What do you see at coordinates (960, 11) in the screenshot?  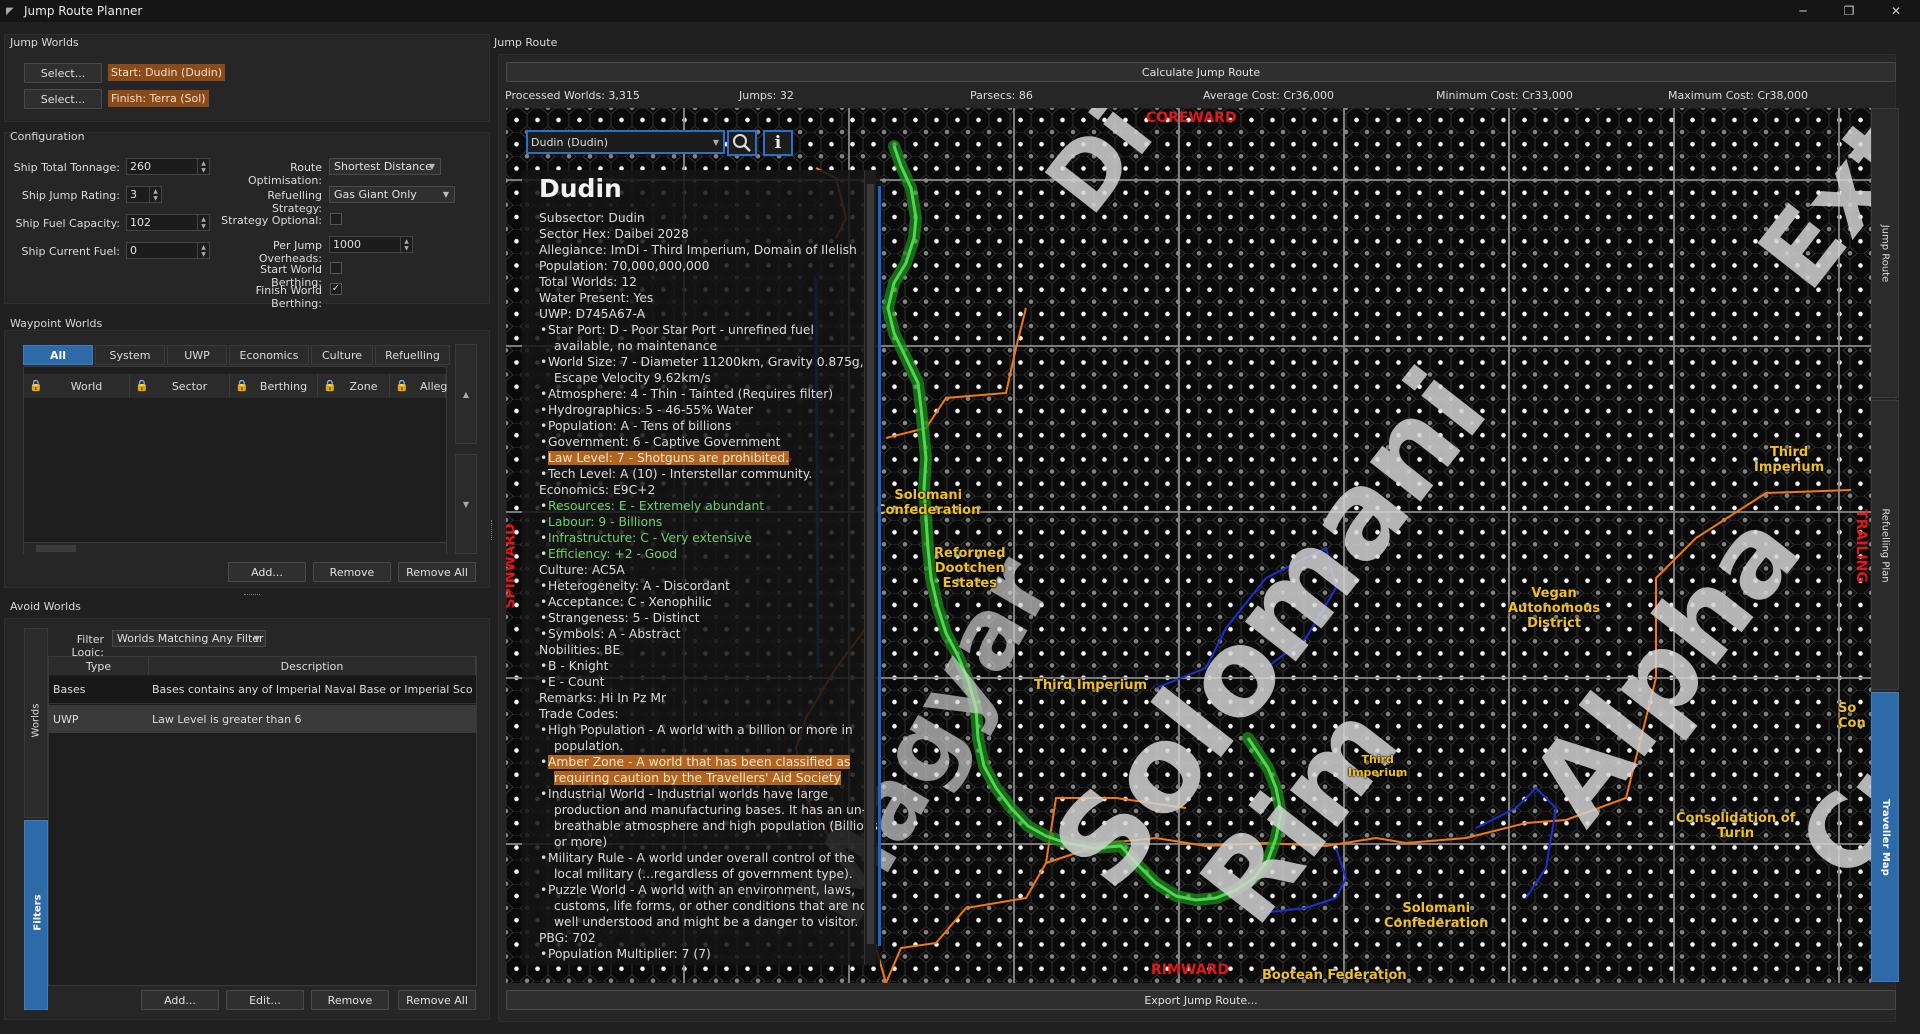 I see `title-bar: ◤ Jump Route Planner ─ ❐ ✕` at bounding box center [960, 11].